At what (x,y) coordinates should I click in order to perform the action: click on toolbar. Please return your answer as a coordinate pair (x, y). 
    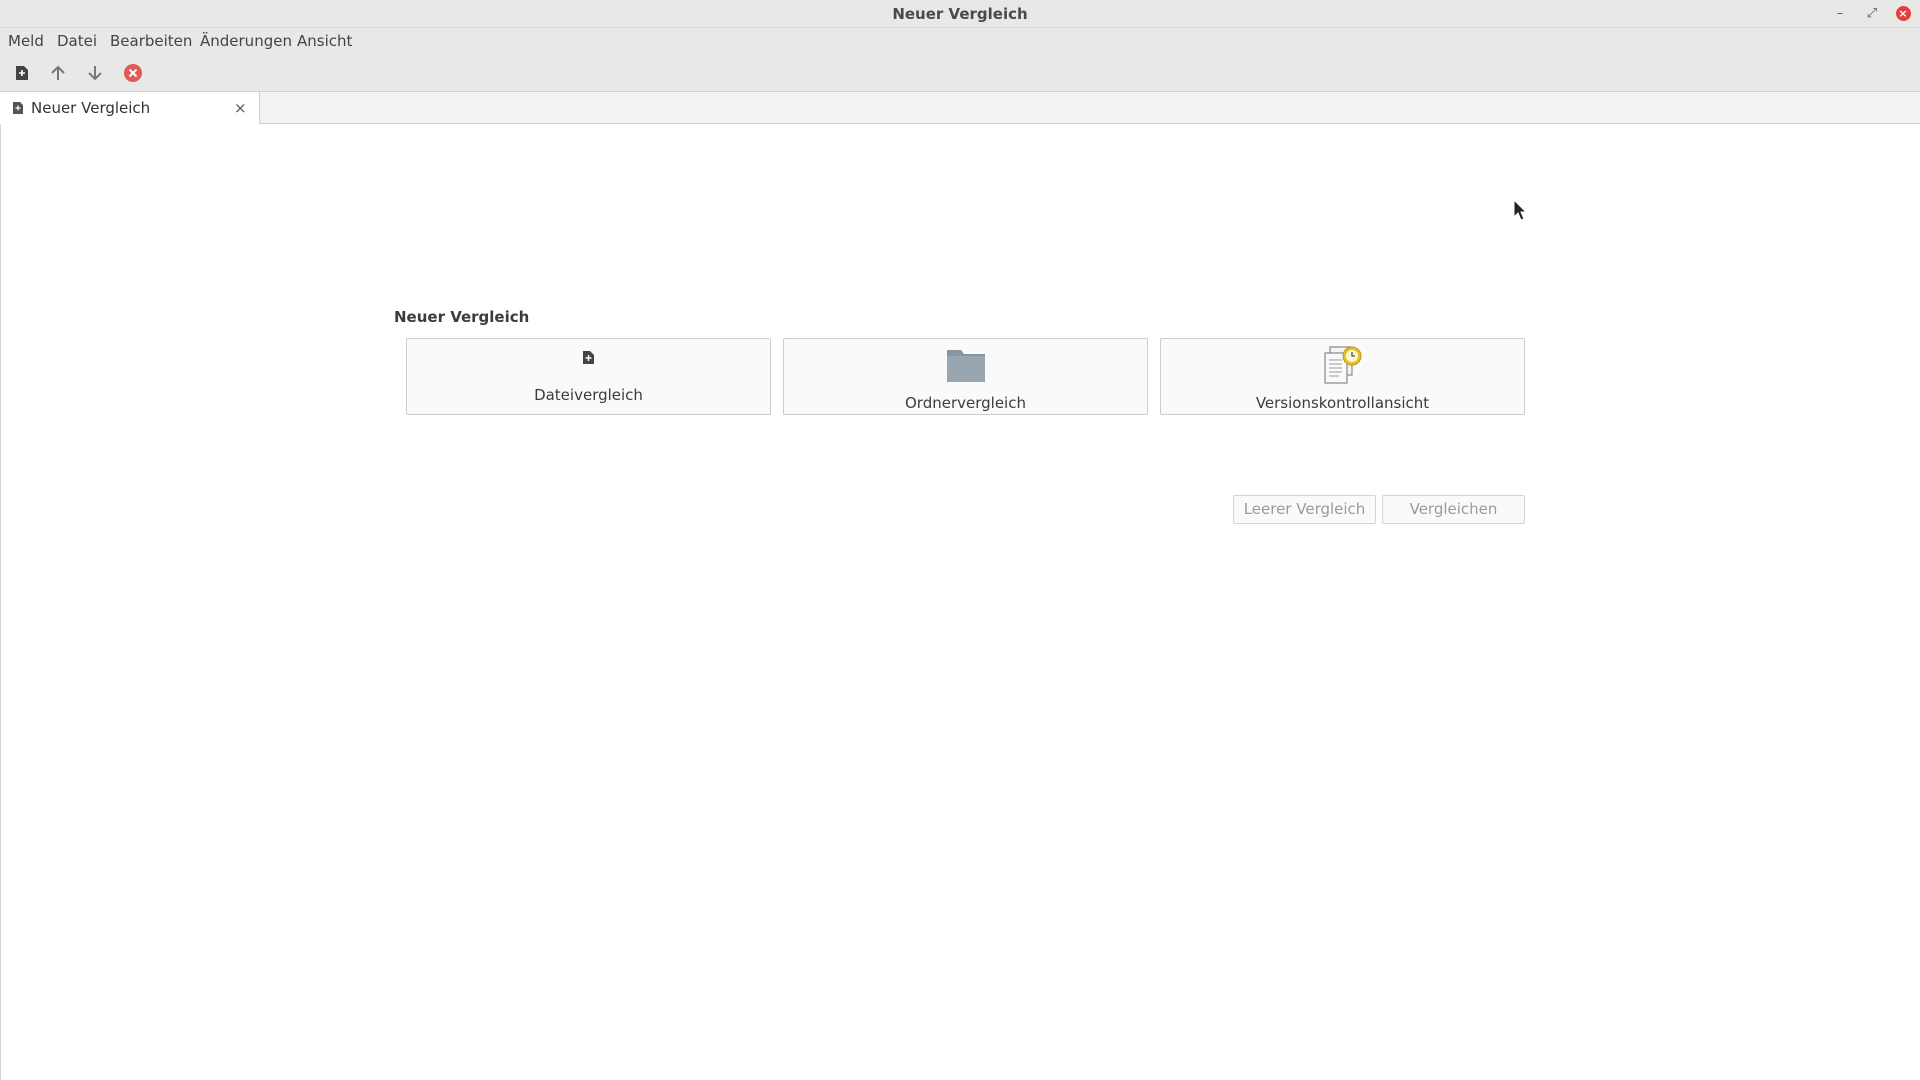
    Looking at the image, I should click on (960, 73).